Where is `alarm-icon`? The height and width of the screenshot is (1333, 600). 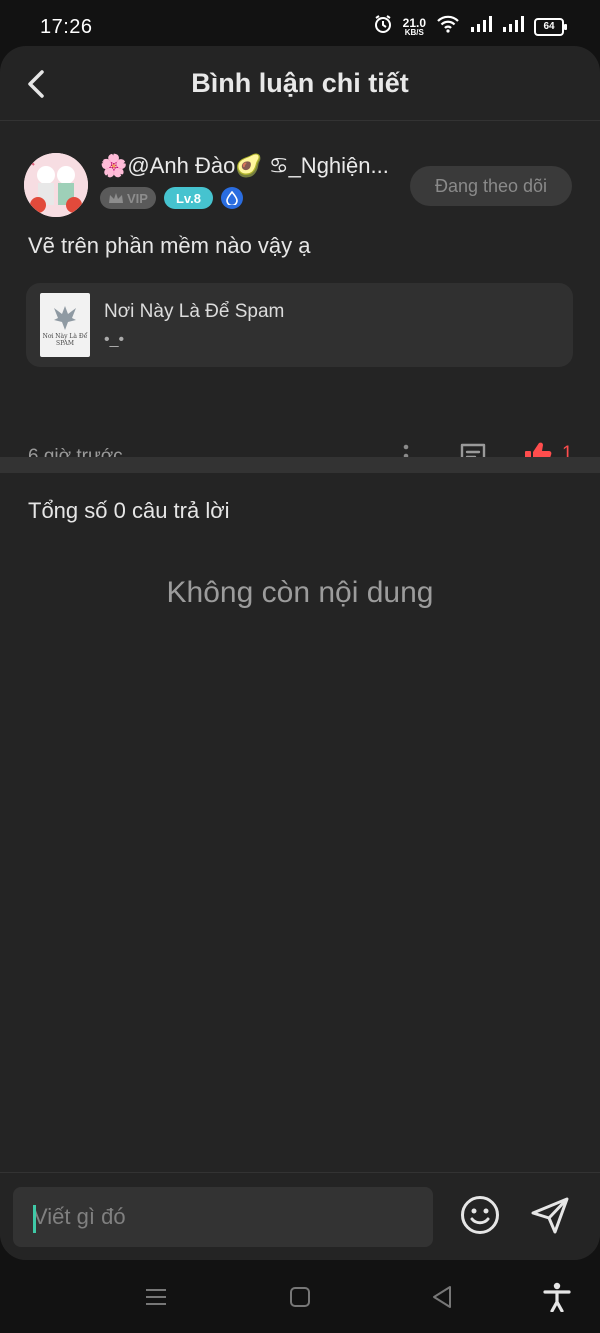
alarm-icon is located at coordinates (383, 26).